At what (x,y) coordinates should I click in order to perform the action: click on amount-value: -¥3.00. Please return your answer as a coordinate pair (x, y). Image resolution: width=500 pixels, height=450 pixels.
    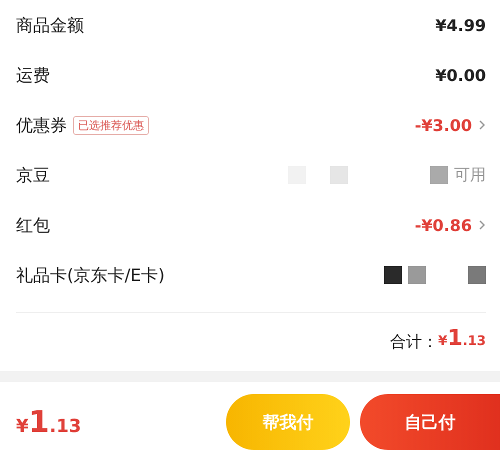
    Looking at the image, I should click on (443, 125).